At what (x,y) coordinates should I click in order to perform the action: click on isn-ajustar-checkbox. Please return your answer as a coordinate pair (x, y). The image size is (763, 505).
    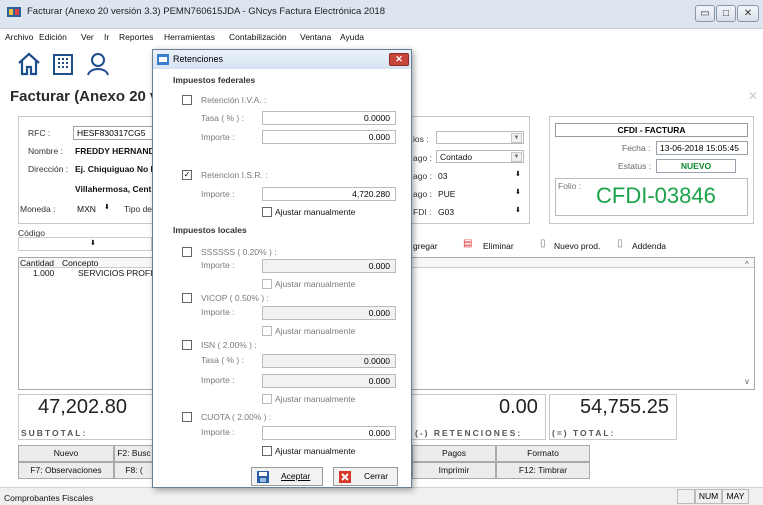
    Looking at the image, I should click on (267, 399).